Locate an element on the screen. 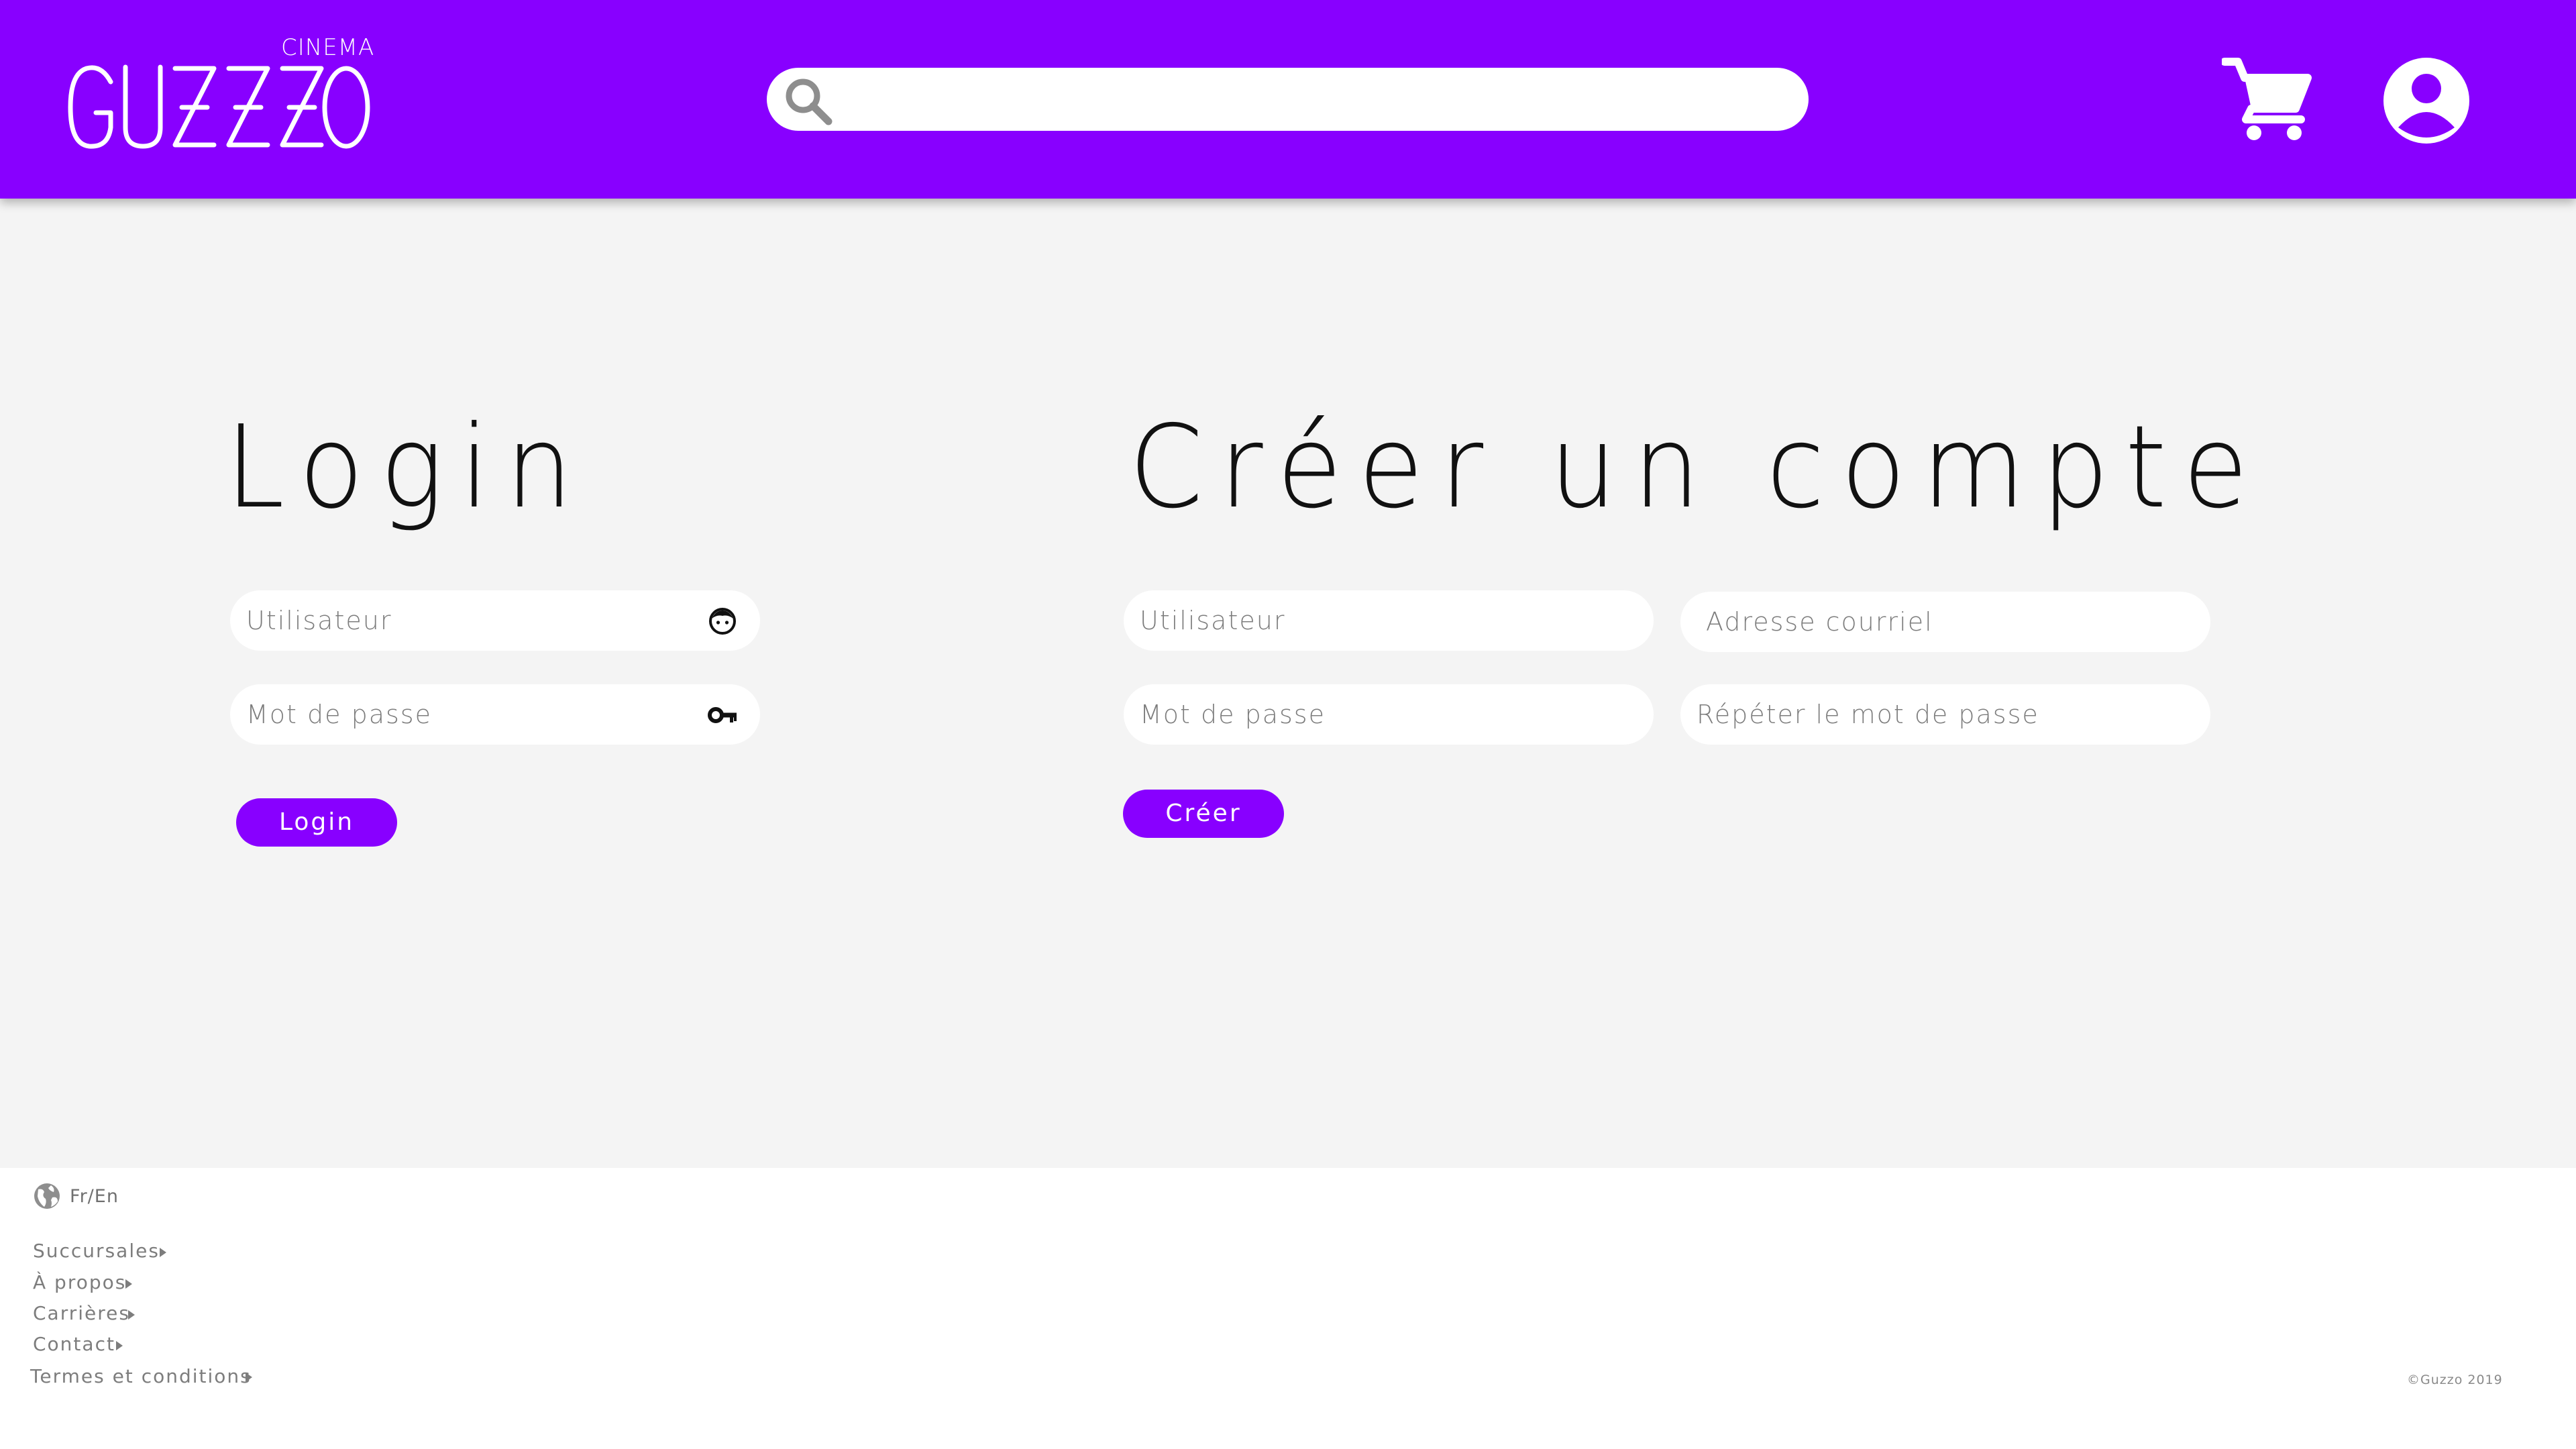 The image size is (2576, 1449). login-password-field is located at coordinates (495, 714).